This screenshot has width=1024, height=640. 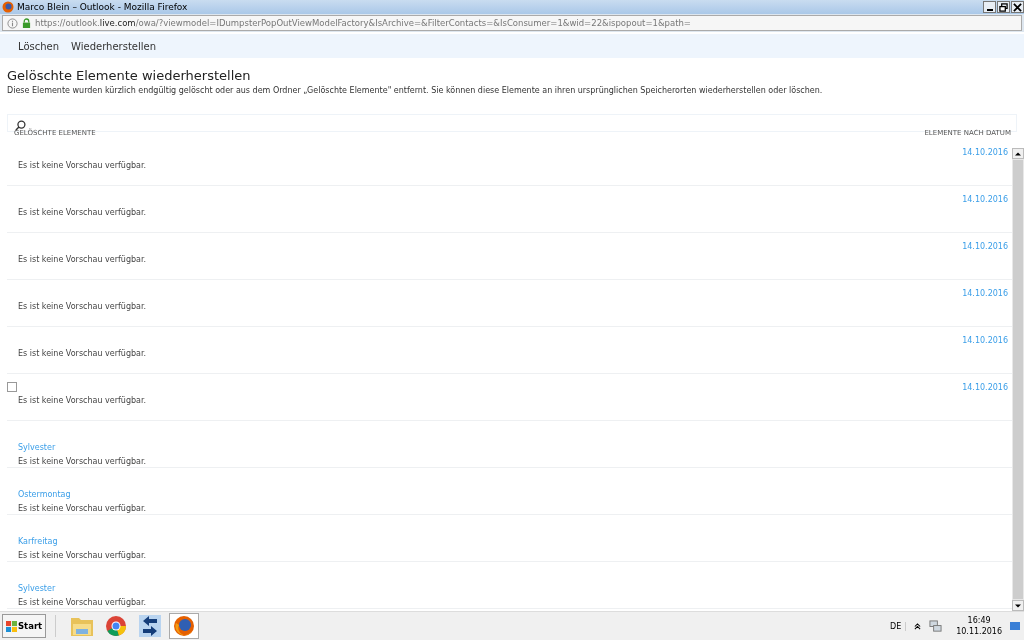 I want to click on item-title: Karfreitag, so click(x=38, y=542).